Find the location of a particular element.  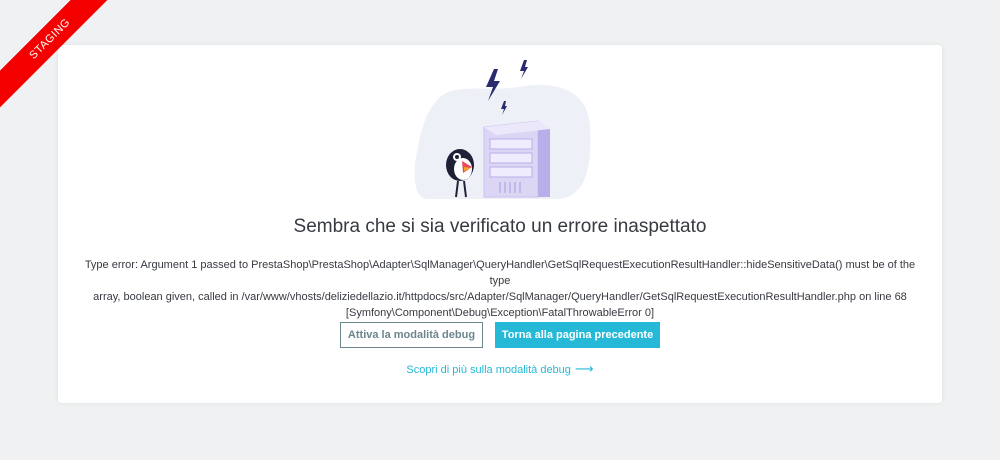

staging-ribbon: STAGING is located at coordinates (55, 55).